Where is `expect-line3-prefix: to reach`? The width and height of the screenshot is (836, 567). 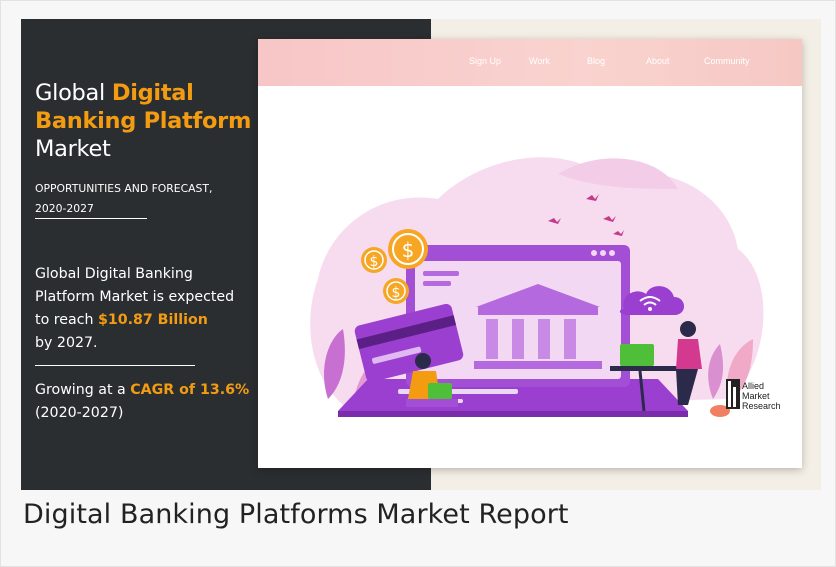
expect-line3-prefix: to reach is located at coordinates (66, 320).